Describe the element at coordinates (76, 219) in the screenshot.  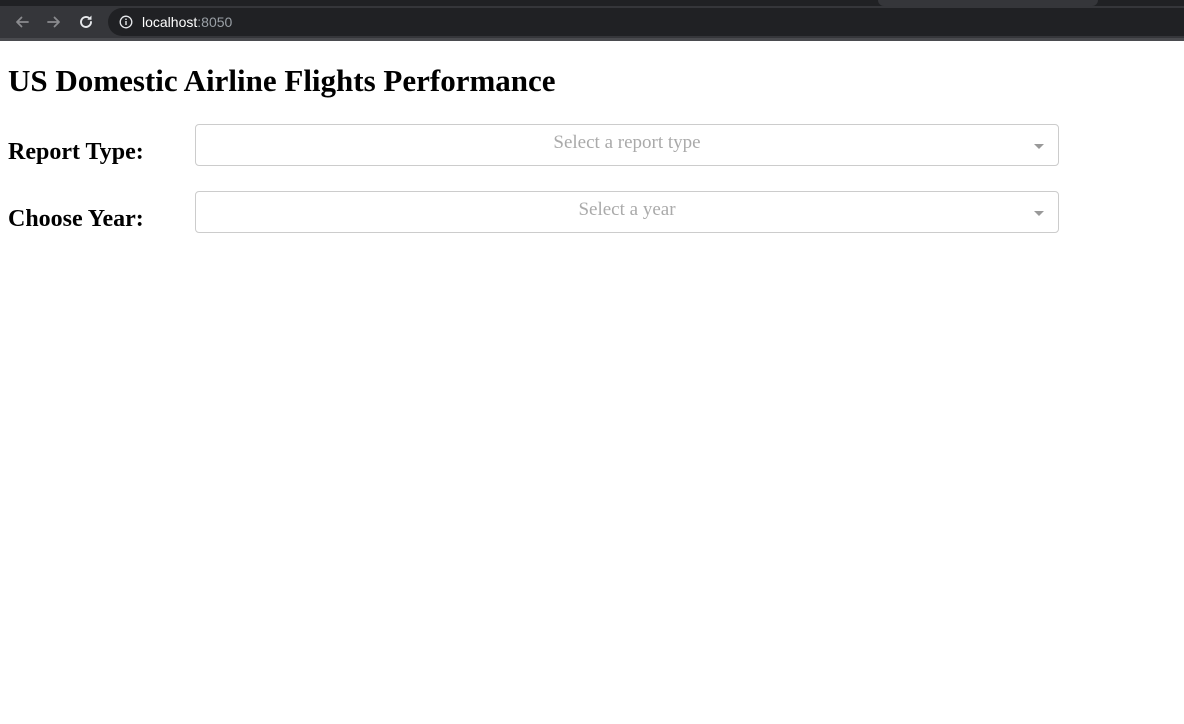
I see `year-label: Choose Year:` at that location.